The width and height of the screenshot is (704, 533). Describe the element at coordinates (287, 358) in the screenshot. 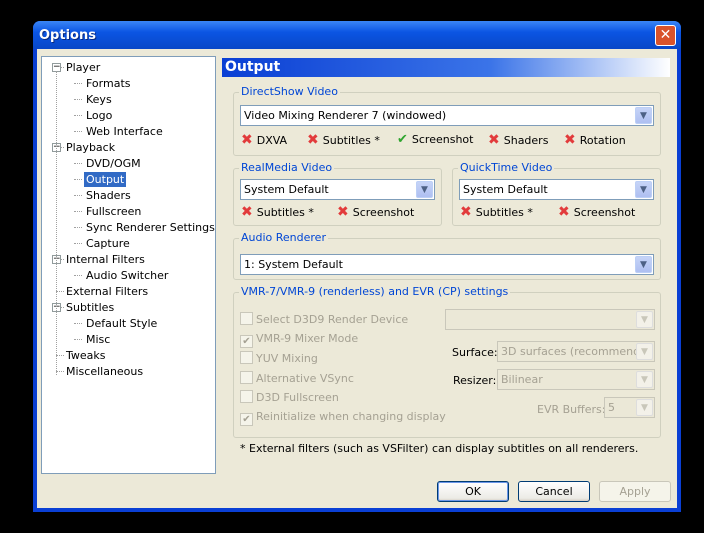

I see `checkbox-label: YUV Mixing` at that location.